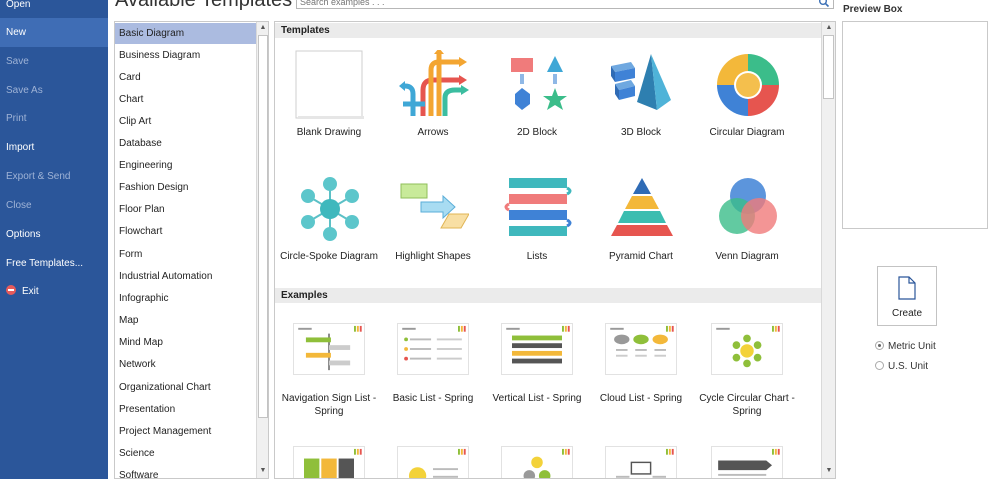  What do you see at coordinates (54, 176) in the screenshot?
I see `menu-export-send: Export & Send` at bounding box center [54, 176].